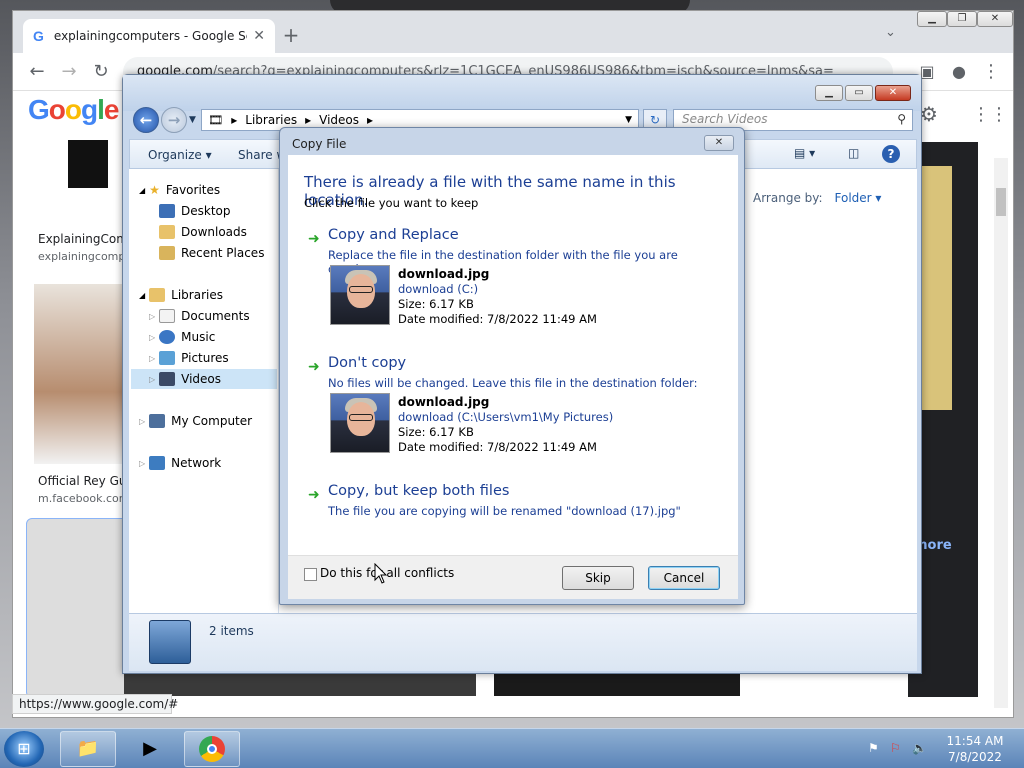  What do you see at coordinates (995, 19) in the screenshot?
I see `chrome-close-button: ✕` at bounding box center [995, 19].